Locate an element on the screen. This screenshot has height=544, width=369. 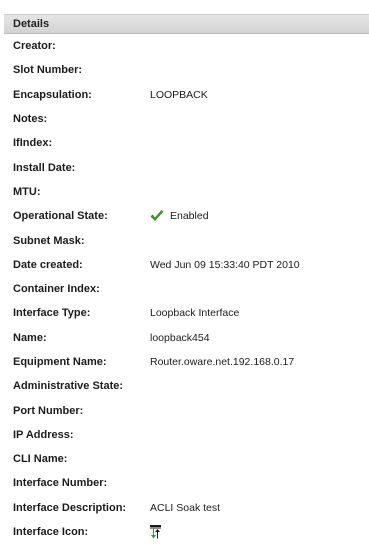
row-container-index: Container Index: is located at coordinates (186, 289).